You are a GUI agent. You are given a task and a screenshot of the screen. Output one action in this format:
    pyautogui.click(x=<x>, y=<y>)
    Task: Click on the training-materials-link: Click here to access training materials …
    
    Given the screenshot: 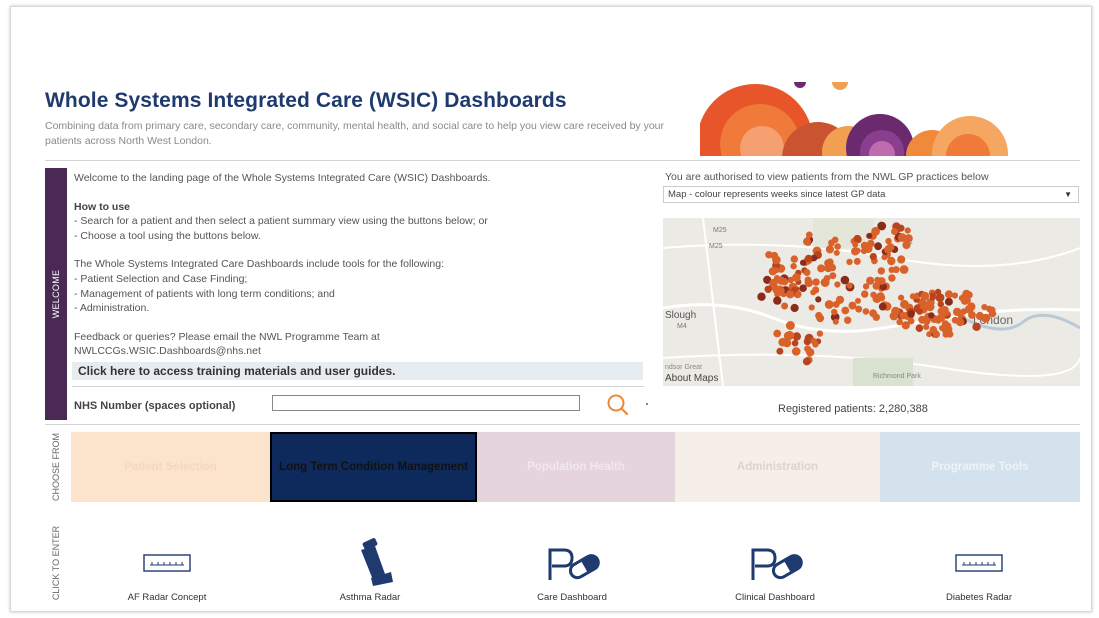 What is the action you would take?
    pyautogui.click(x=357, y=371)
    